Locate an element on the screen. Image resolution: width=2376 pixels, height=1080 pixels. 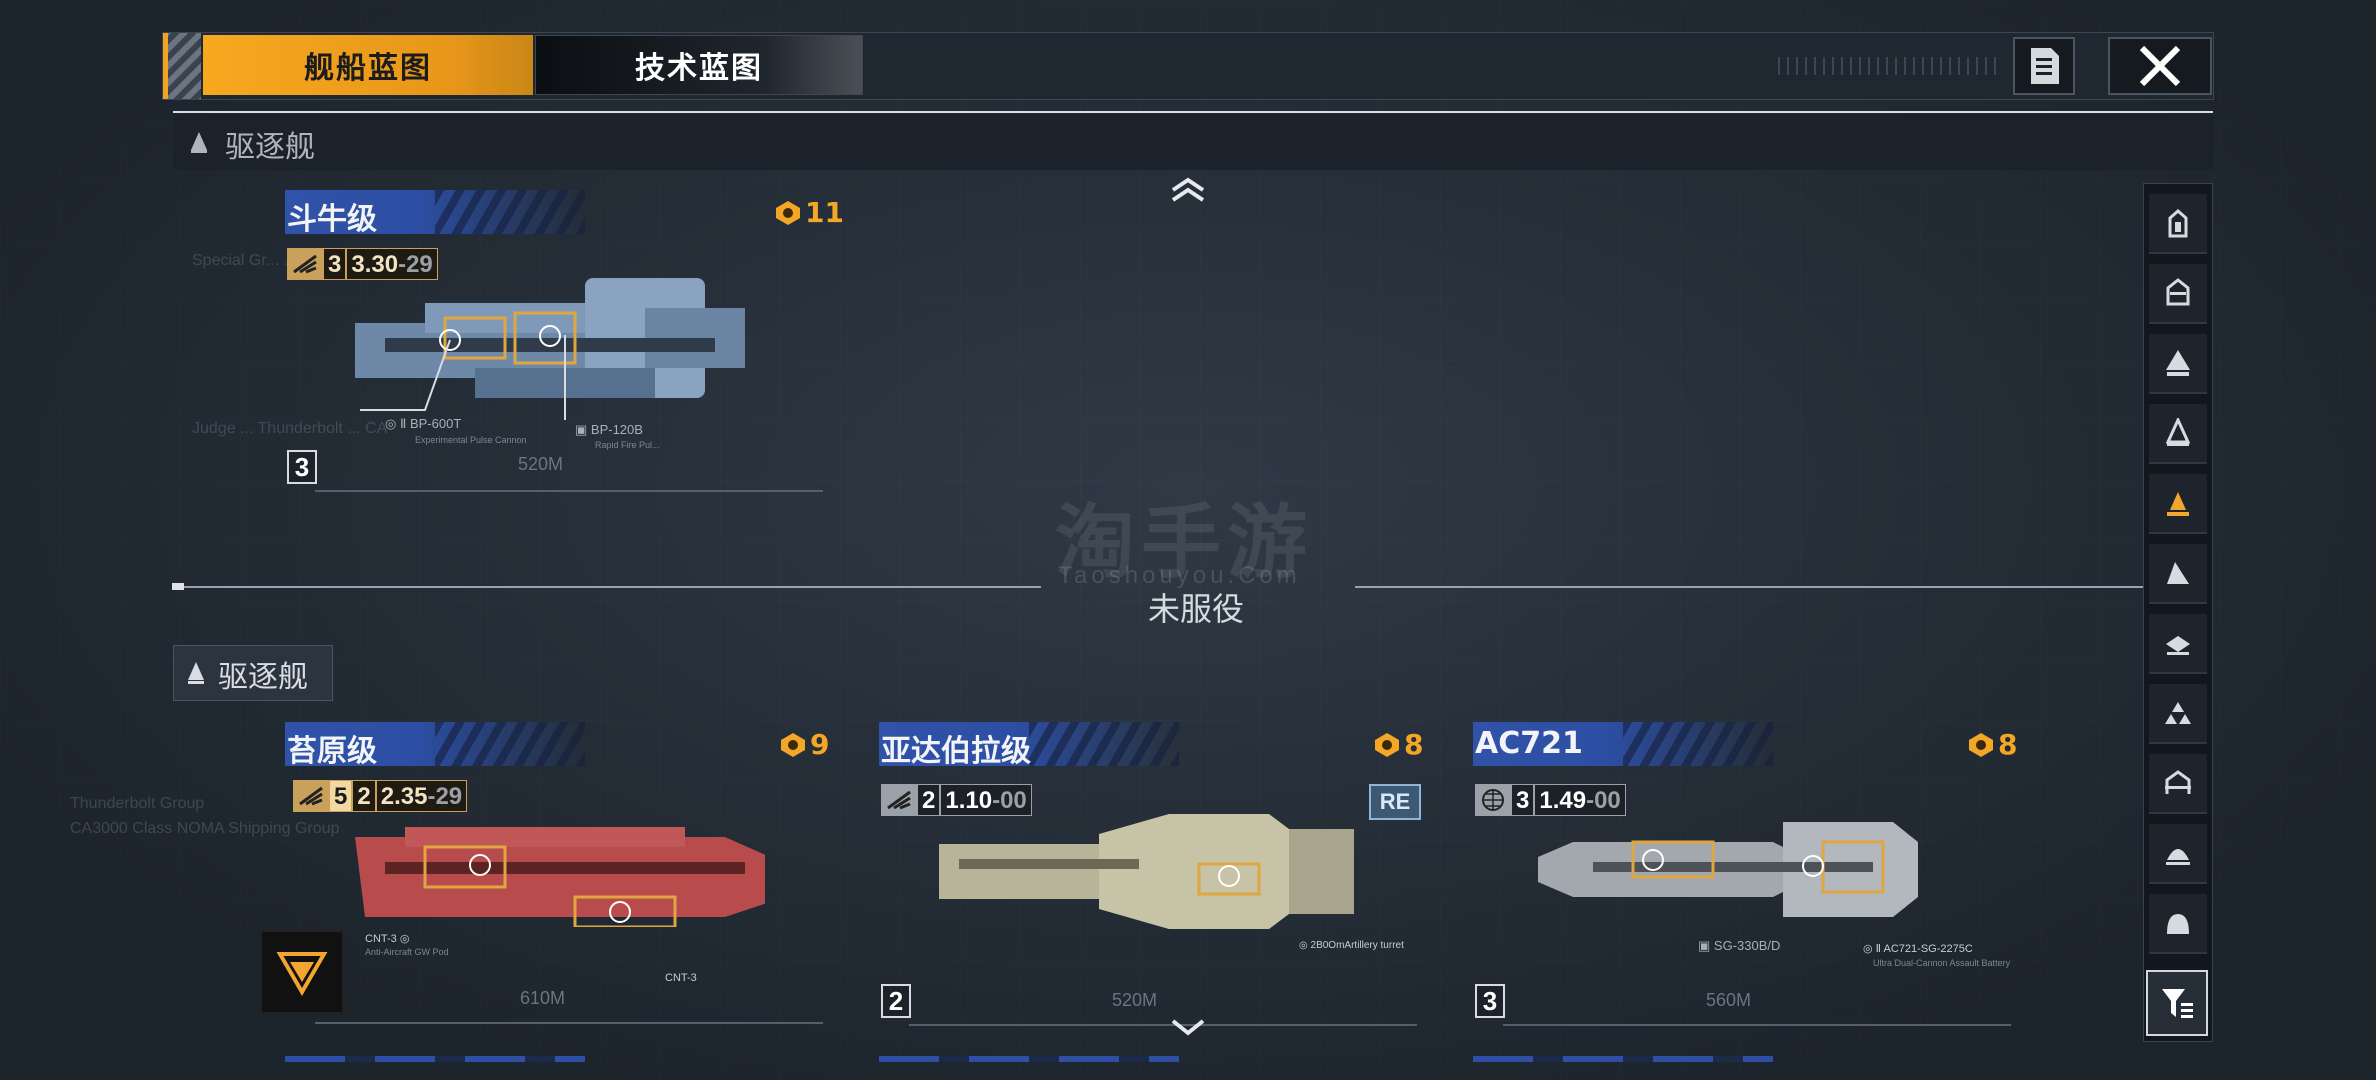
filter-hull-a is located at coordinates (2178, 854).